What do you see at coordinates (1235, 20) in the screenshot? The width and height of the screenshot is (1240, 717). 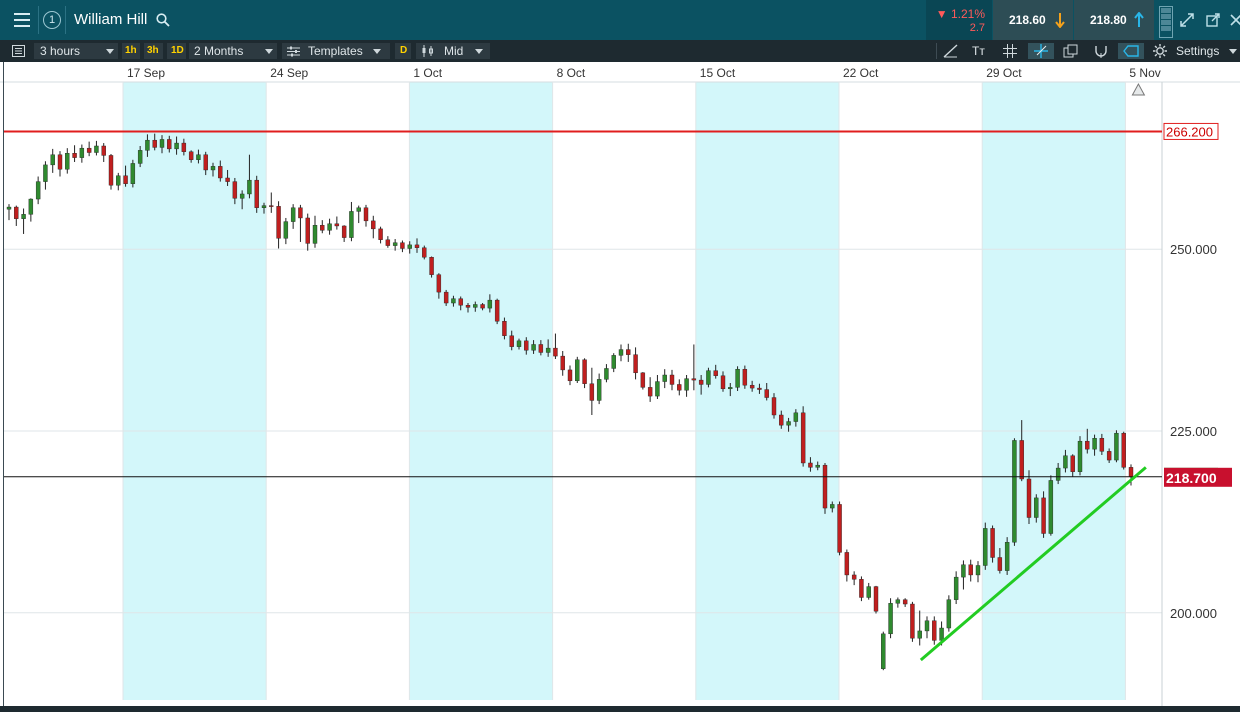 I see `close-icon` at bounding box center [1235, 20].